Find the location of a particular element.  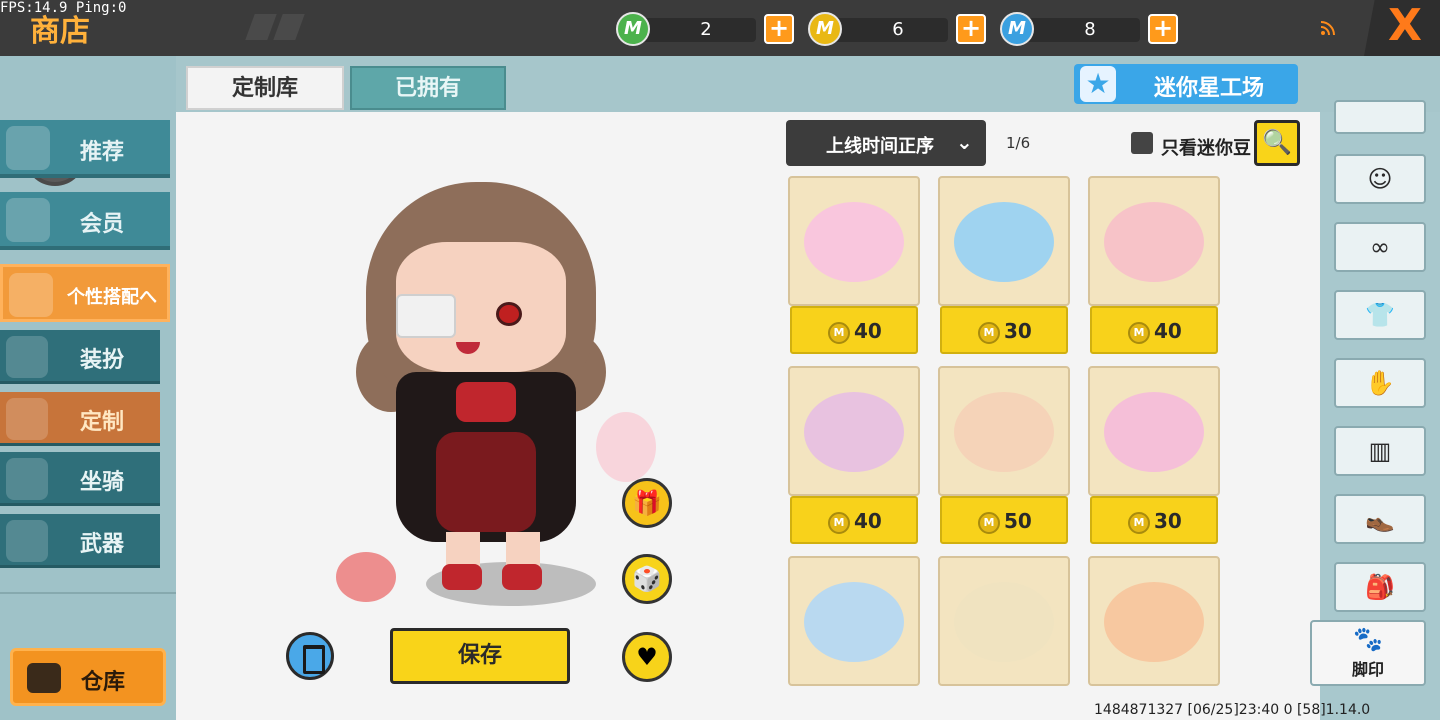

dice-button: 🎲 is located at coordinates (647, 579).